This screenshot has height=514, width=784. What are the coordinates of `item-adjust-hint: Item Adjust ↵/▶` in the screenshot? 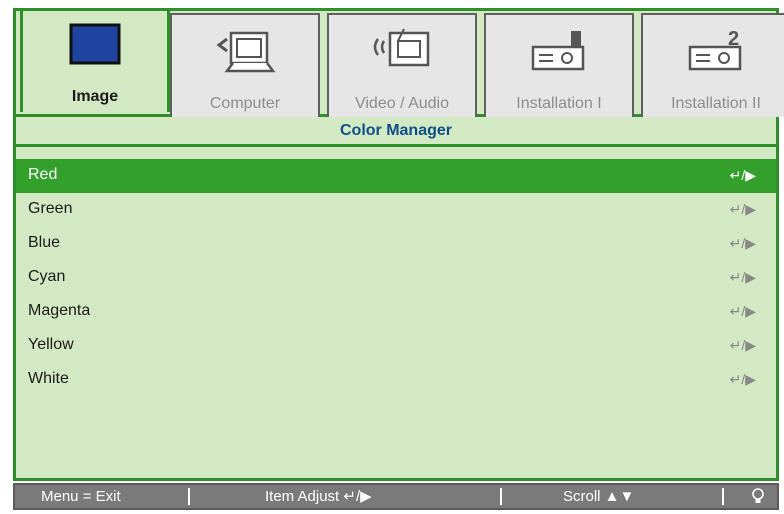 It's located at (318, 496).